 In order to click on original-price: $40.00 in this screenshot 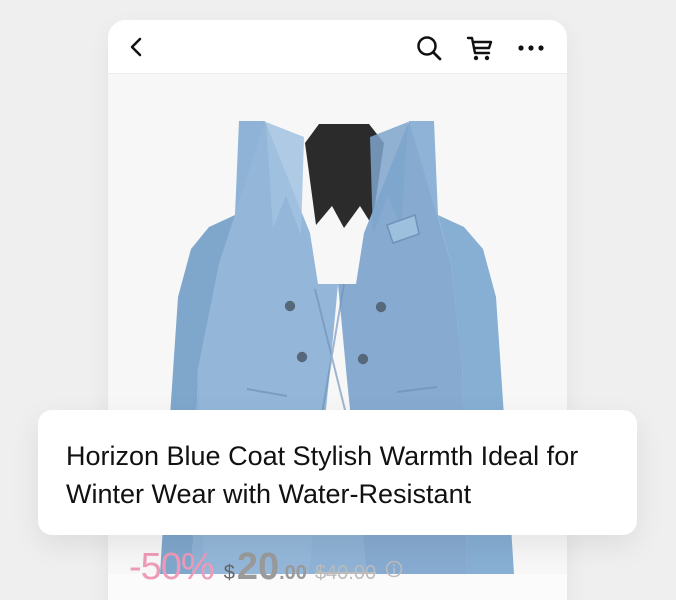, I will do `click(345, 573)`.